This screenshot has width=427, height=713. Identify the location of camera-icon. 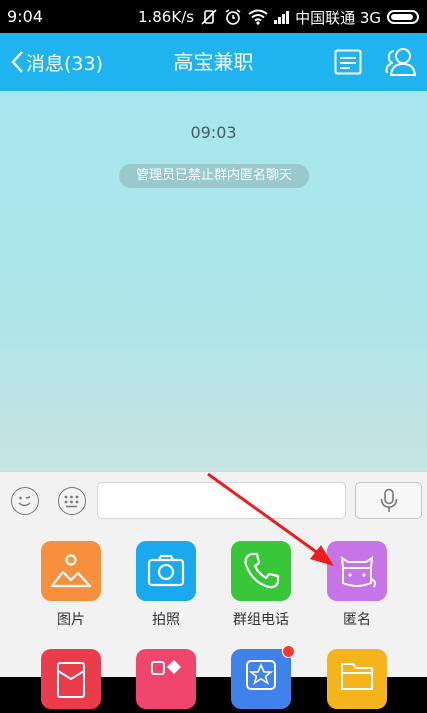
(166, 570).